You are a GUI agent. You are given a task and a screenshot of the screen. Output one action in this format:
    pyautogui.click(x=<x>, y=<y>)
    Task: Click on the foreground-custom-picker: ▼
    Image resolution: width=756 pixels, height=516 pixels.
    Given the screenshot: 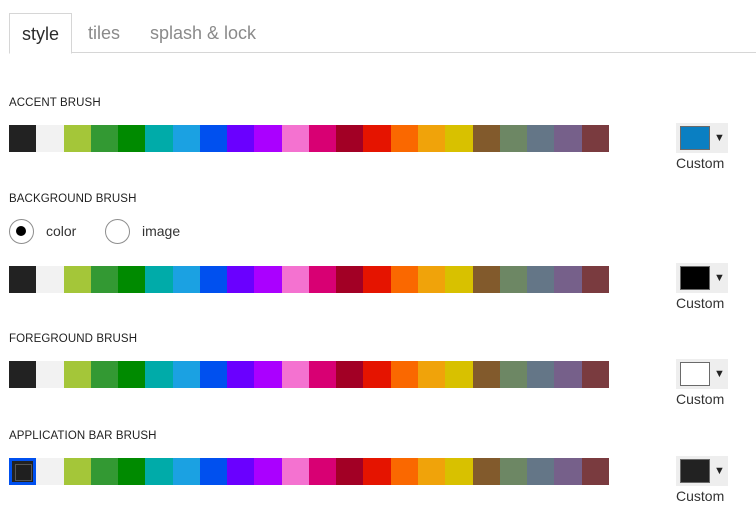 What is the action you would take?
    pyautogui.click(x=702, y=374)
    